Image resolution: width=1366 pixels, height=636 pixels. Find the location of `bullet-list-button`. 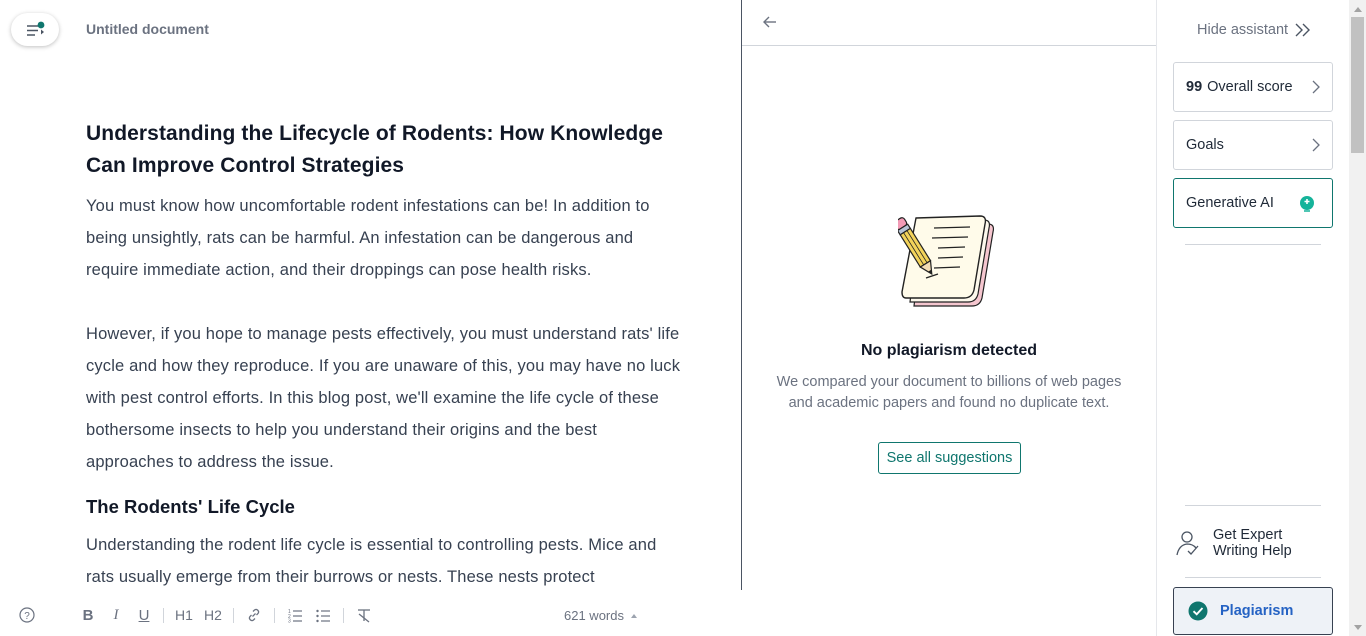

bullet-list-button is located at coordinates (323, 615).